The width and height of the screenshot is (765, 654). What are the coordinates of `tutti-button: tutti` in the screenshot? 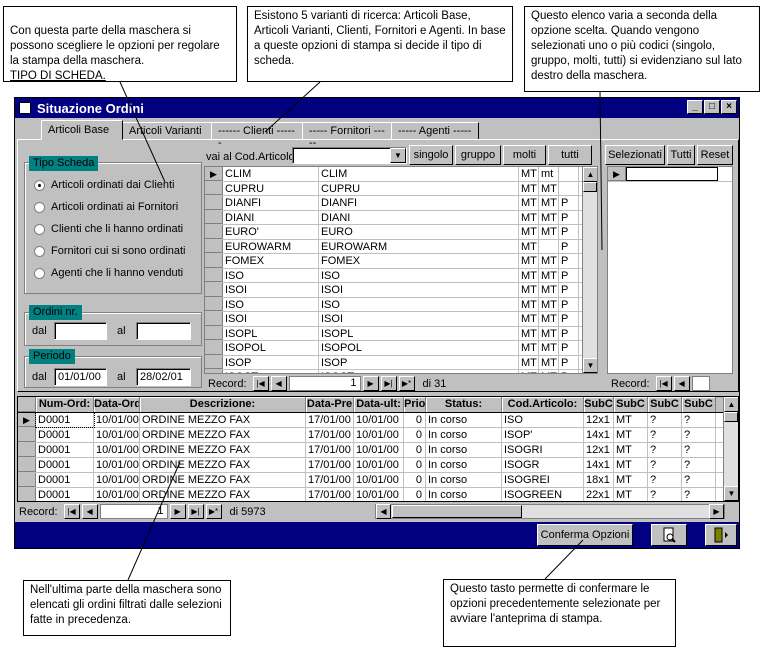 It's located at (570, 155).